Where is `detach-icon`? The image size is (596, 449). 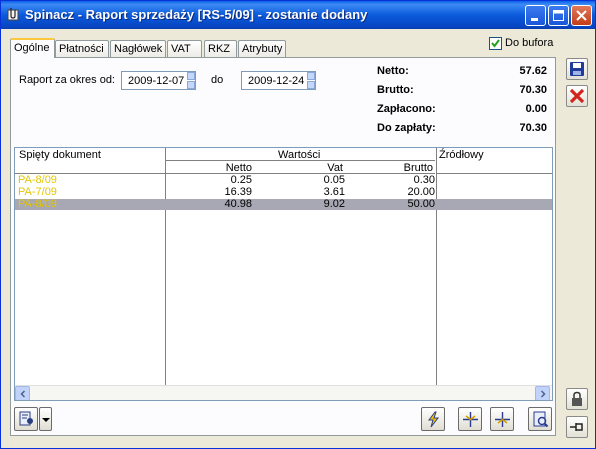
detach-icon is located at coordinates (502, 419).